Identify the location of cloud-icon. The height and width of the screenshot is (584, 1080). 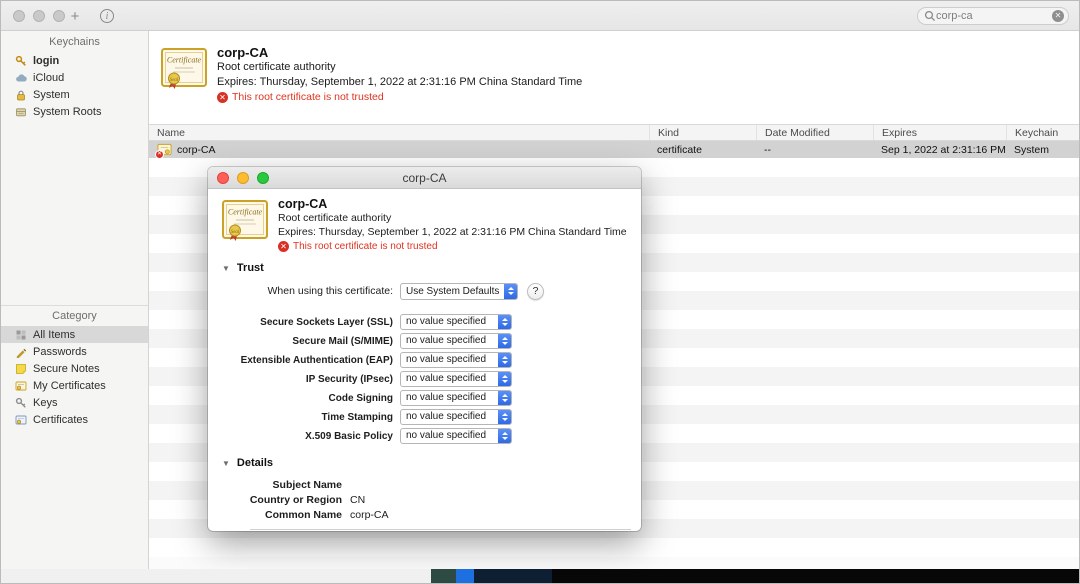
(21, 77).